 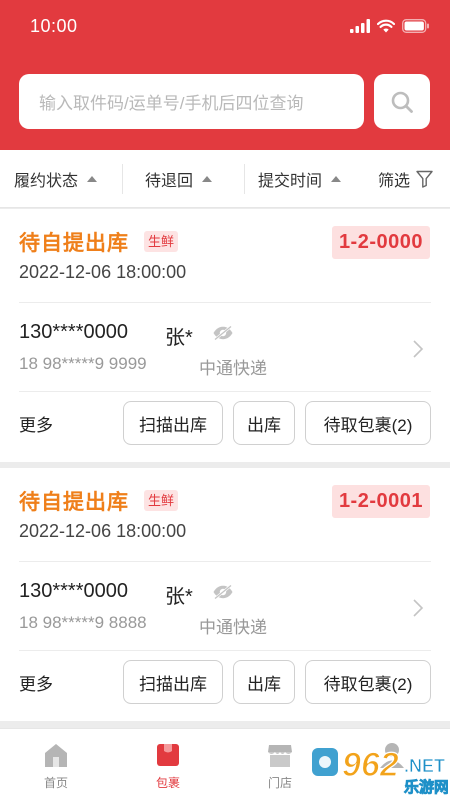 I want to click on pickup-code: 1-2-0000, so click(x=380, y=242).